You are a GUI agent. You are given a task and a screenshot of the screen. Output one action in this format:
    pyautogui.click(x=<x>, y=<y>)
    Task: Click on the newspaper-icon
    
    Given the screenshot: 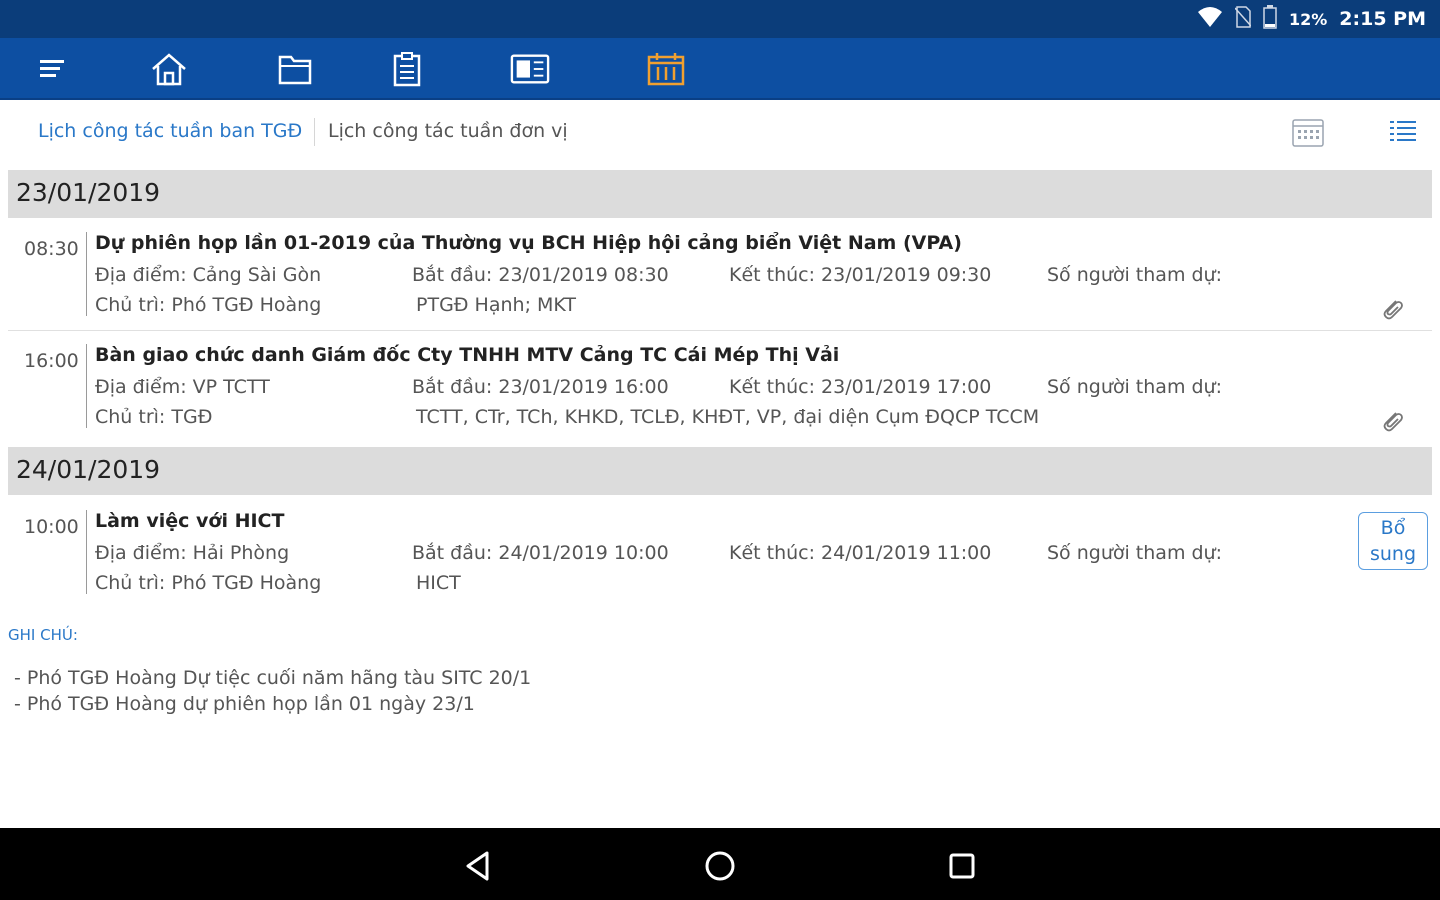 What is the action you would take?
    pyautogui.click(x=530, y=69)
    